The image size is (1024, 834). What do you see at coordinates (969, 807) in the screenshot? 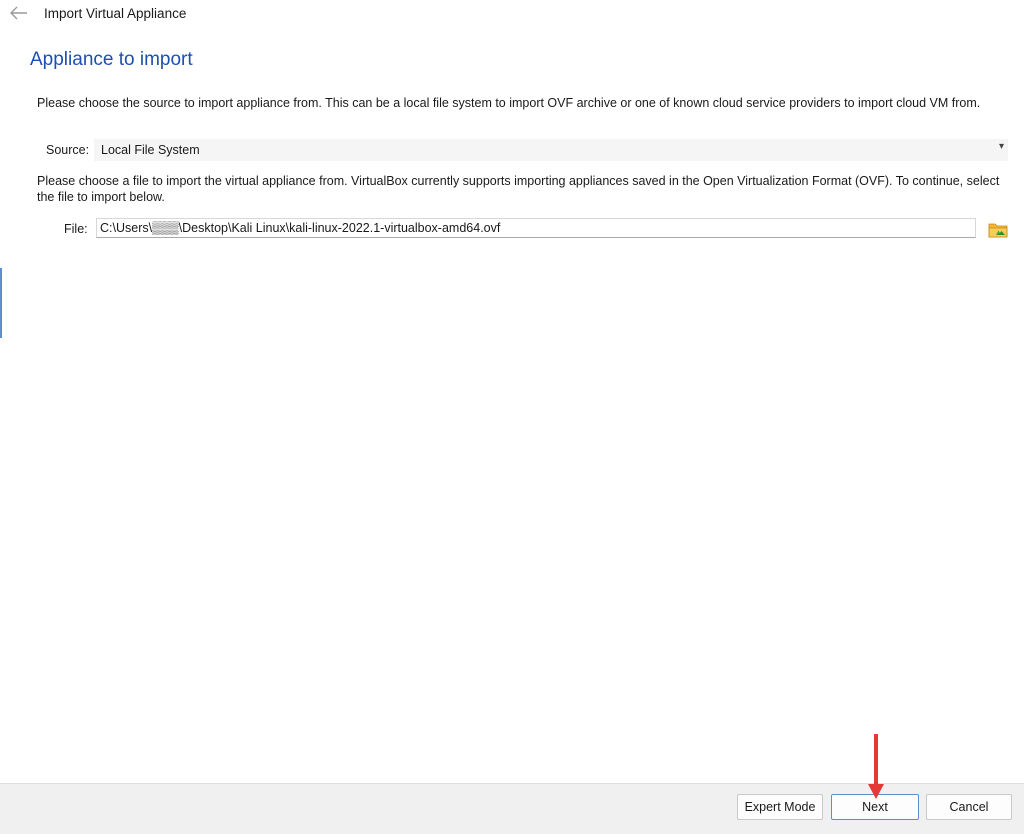
I see `cancel-button: Cancel` at bounding box center [969, 807].